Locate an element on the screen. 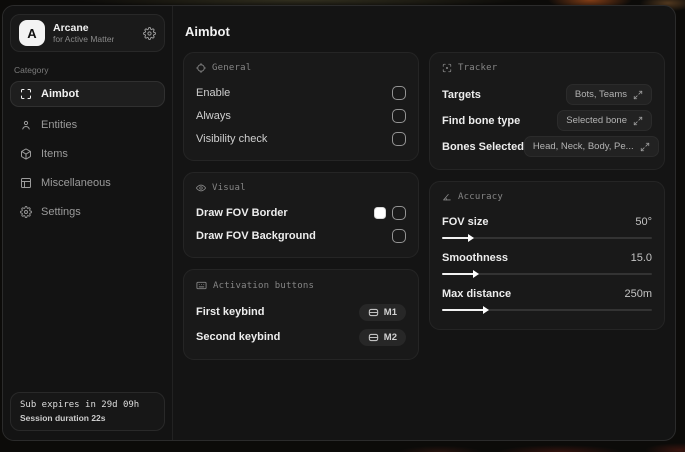 The height and width of the screenshot is (452, 685). setting-label: Draw FOV Background is located at coordinates (256, 236).